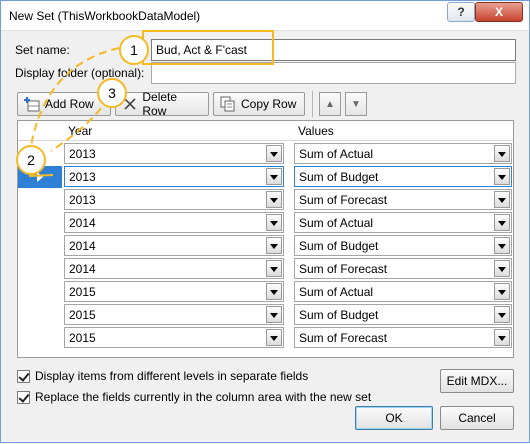 The width and height of the screenshot is (530, 444). I want to click on grid-header: Year Values, so click(265, 131).